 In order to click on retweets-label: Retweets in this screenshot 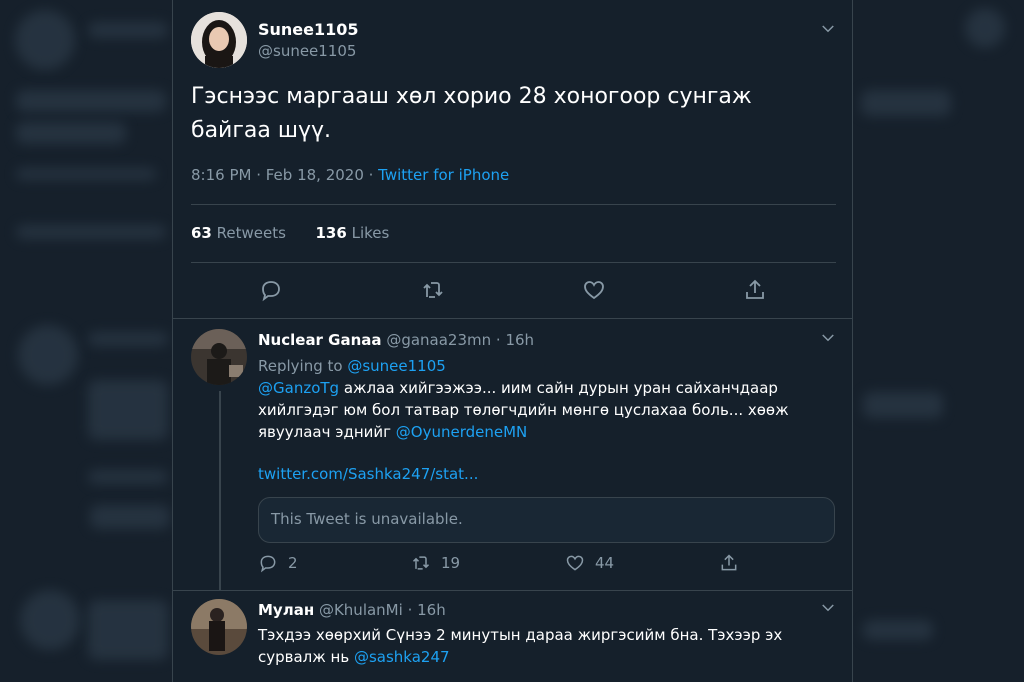, I will do `click(251, 233)`.